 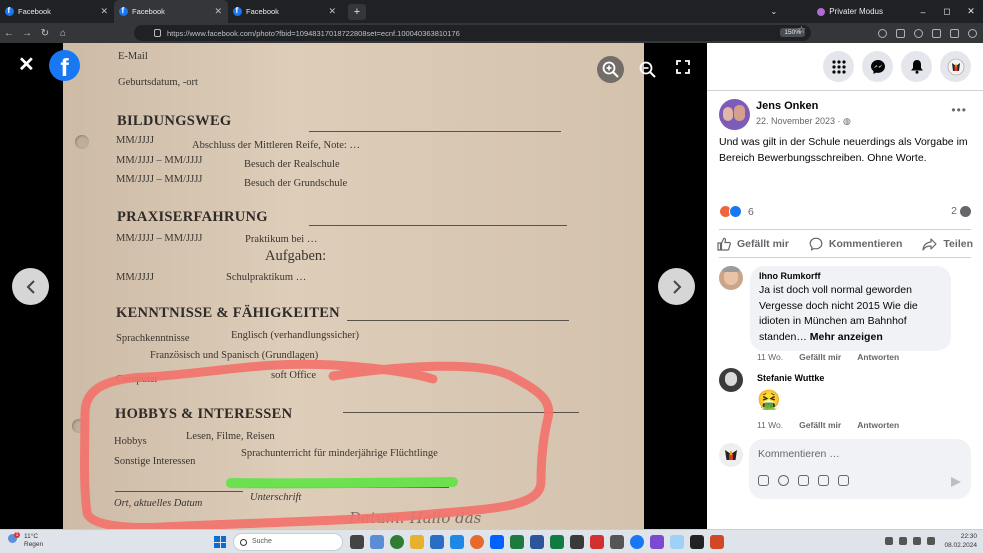 What do you see at coordinates (846, 337) in the screenshot?
I see `see-more-link: Mehr anzeigen` at bounding box center [846, 337].